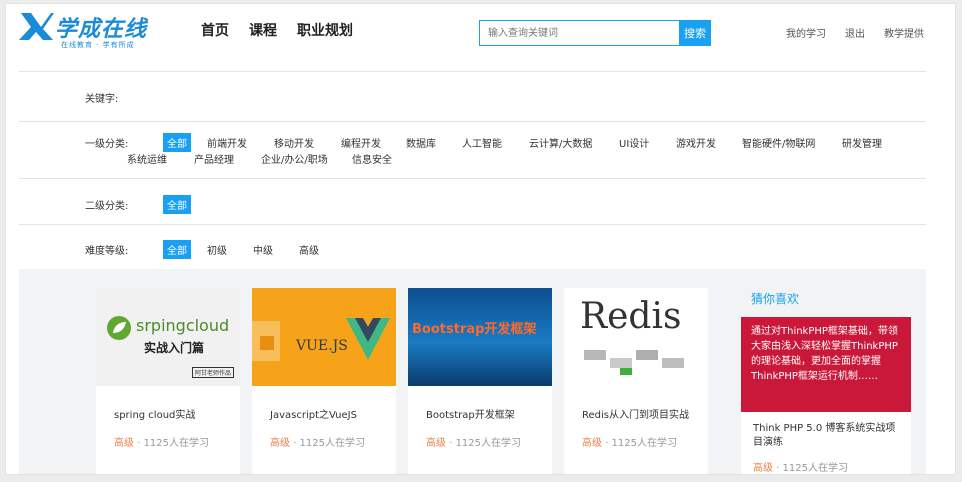 The width and height of the screenshot is (962, 482). I want to click on course-card: Redis Redis从入门到项目实战 高级 · 1125人在学习, so click(636, 381).